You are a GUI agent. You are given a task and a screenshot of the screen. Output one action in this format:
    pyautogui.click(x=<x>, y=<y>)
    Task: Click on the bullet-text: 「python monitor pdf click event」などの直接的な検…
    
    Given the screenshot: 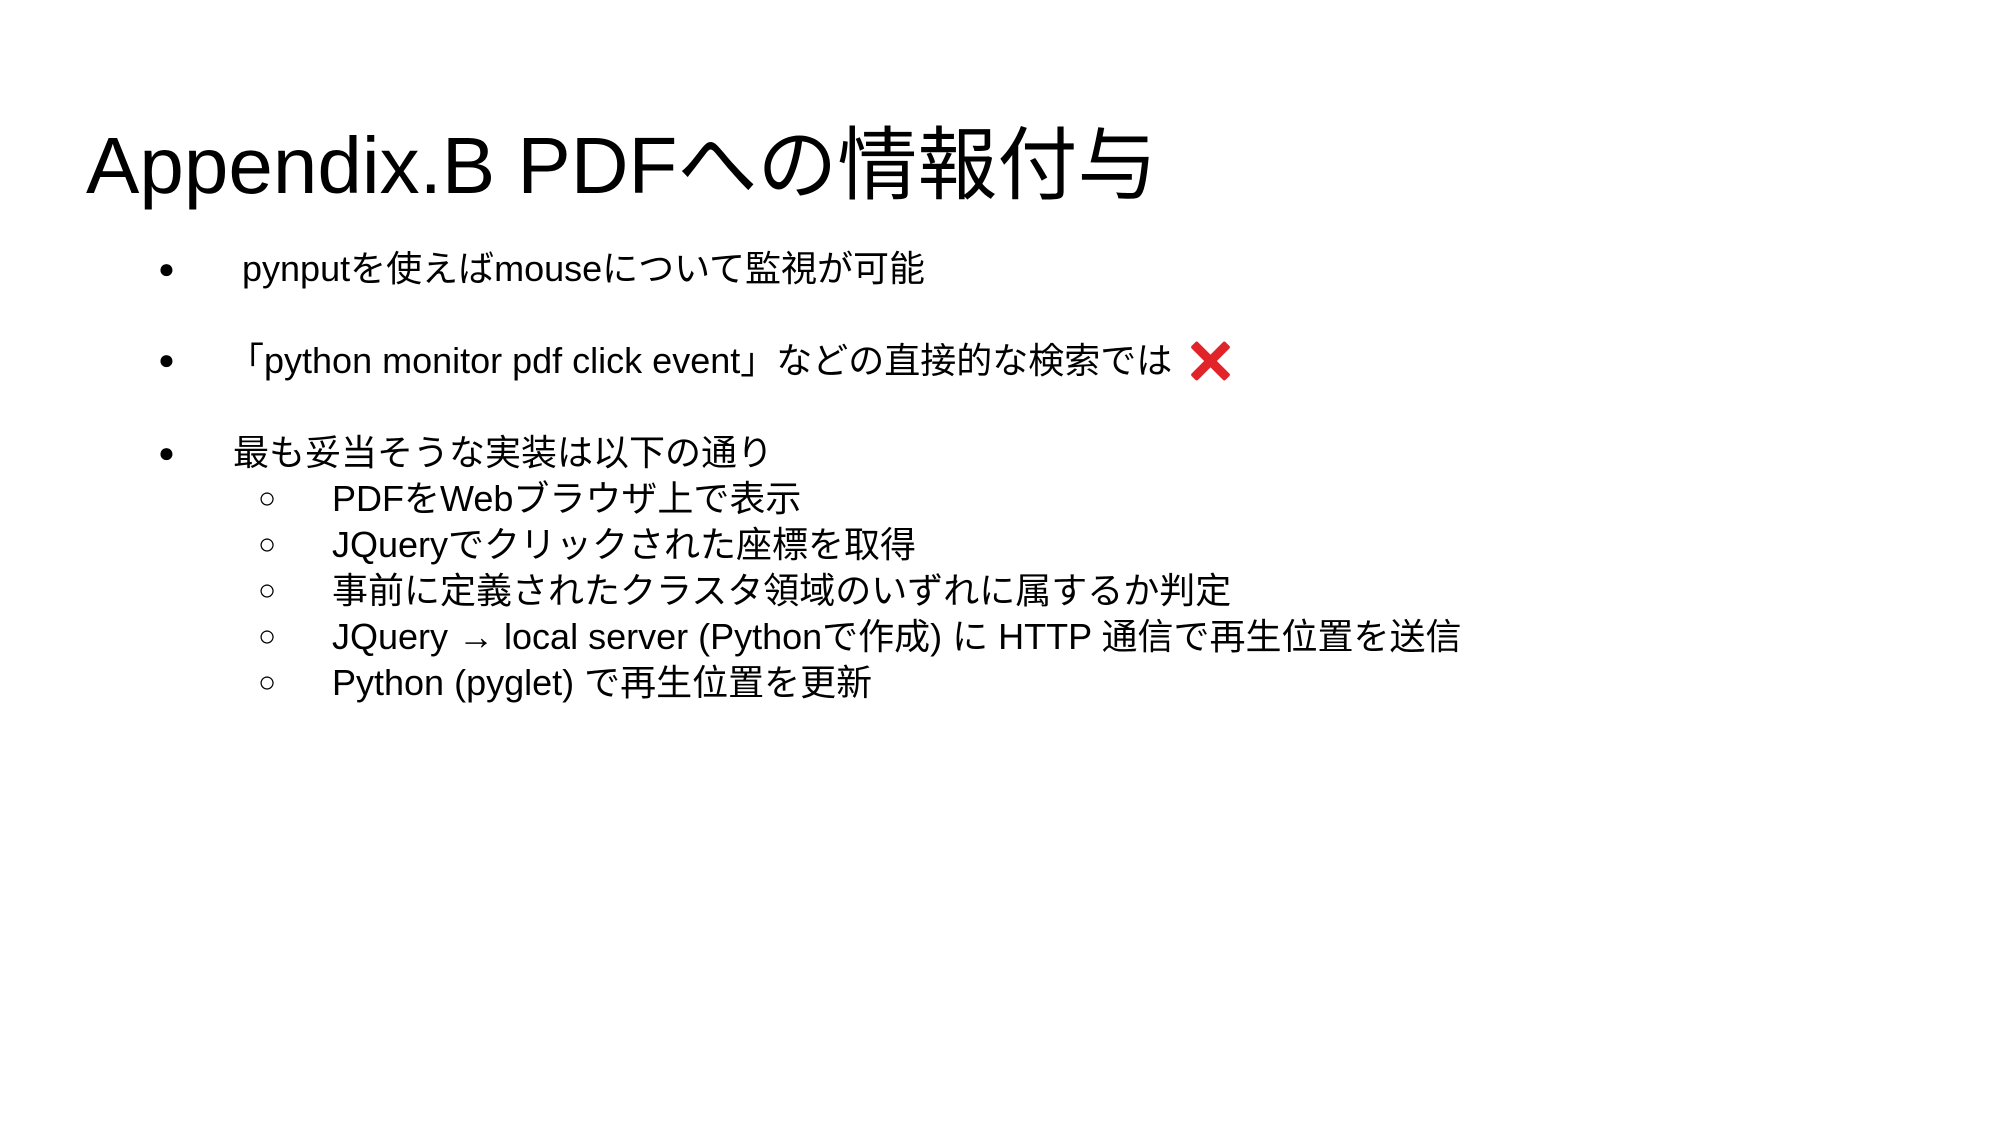 What is the action you would take?
    pyautogui.click(x=700, y=360)
    